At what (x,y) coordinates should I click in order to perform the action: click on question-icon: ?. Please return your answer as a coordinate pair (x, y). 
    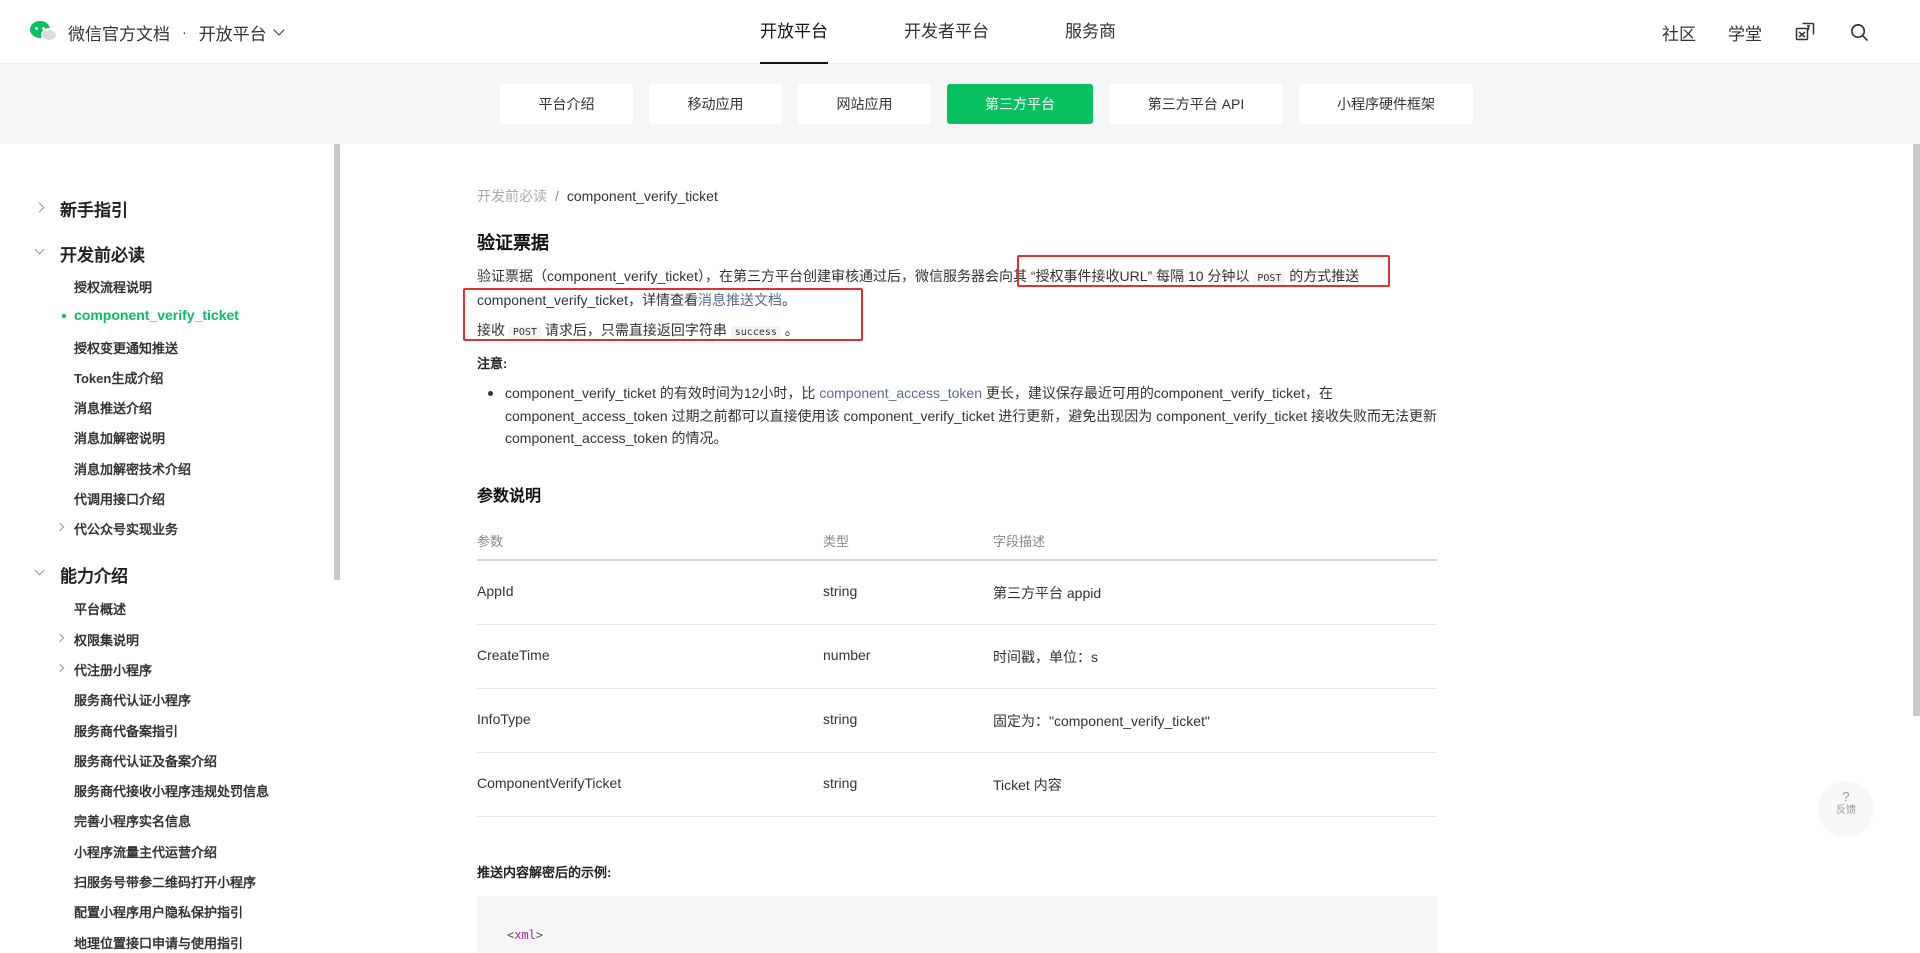
    Looking at the image, I should click on (1846, 796).